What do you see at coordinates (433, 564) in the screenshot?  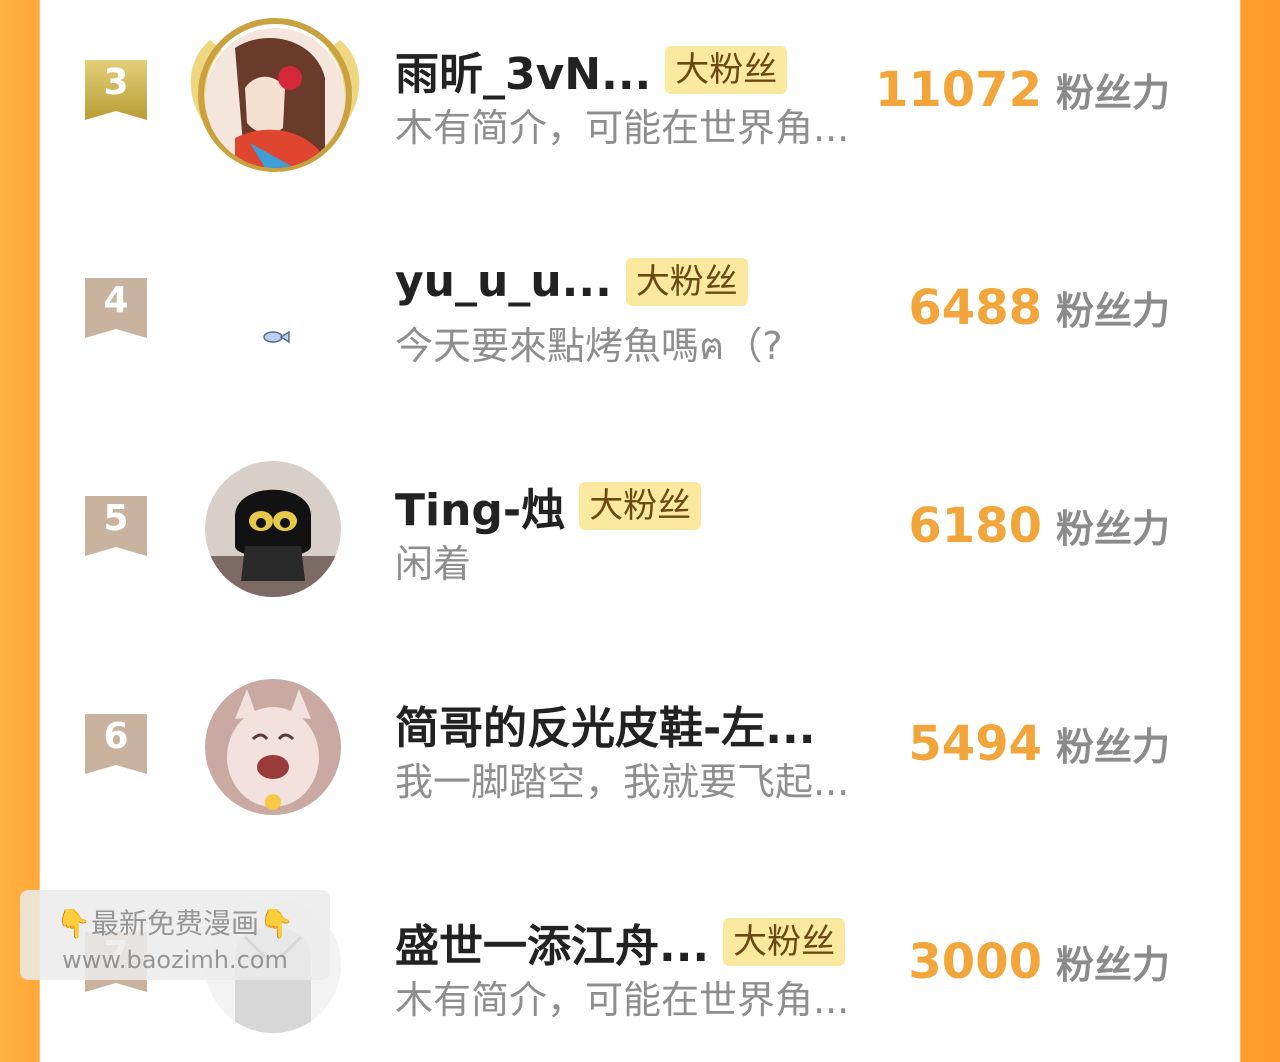 I see `user-bio: 闲着` at bounding box center [433, 564].